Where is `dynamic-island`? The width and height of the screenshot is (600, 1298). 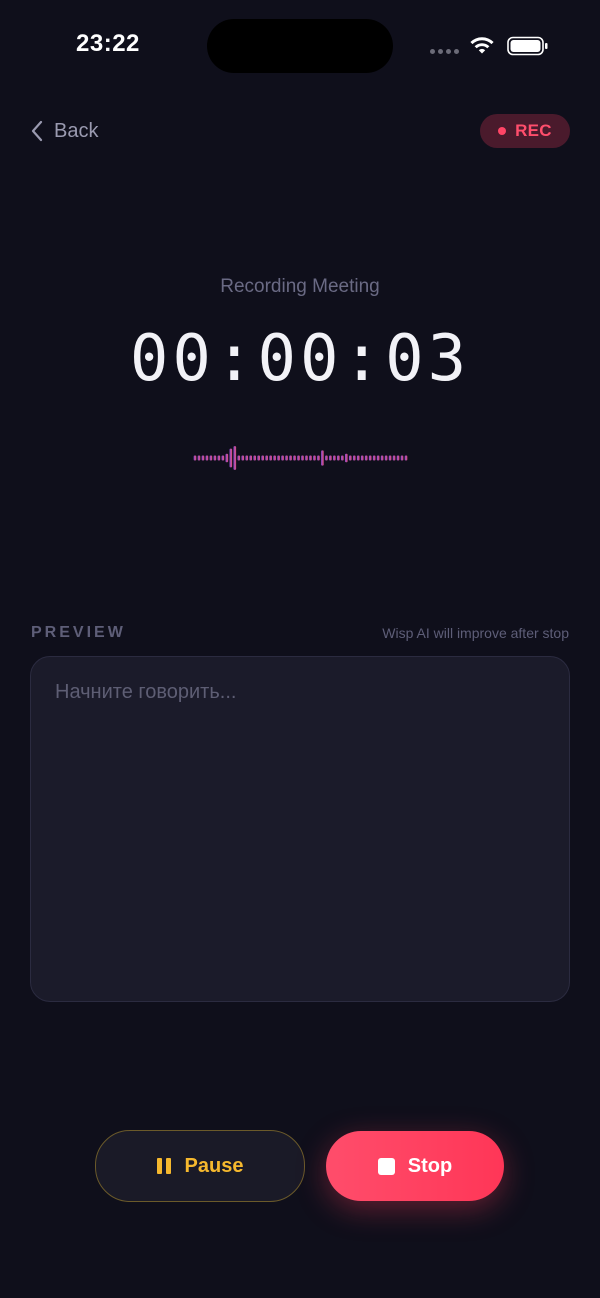 dynamic-island is located at coordinates (300, 46).